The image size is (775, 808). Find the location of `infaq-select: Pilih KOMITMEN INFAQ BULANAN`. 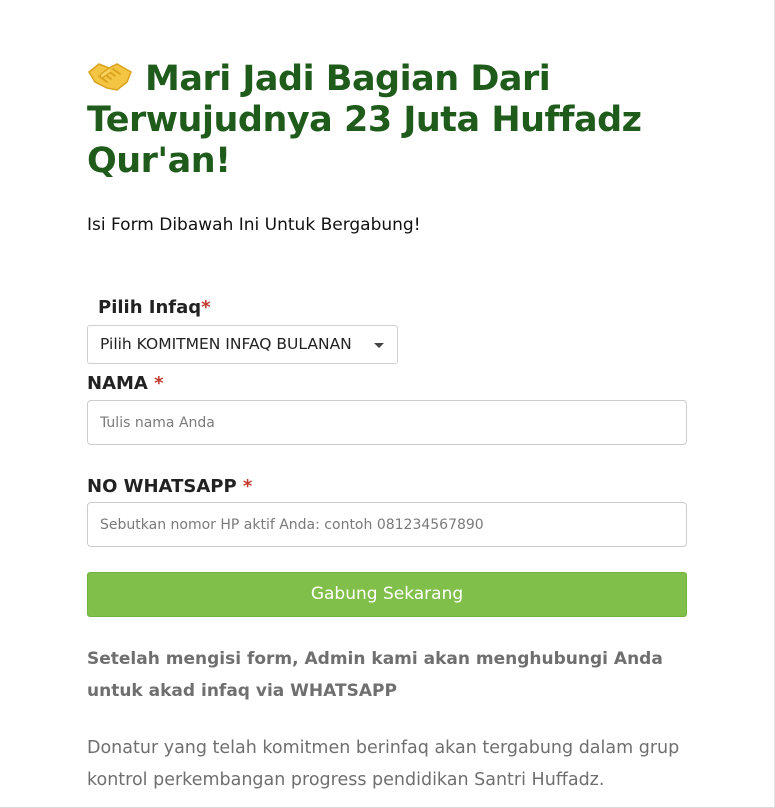

infaq-select: Pilih KOMITMEN INFAQ BULANAN is located at coordinates (242, 344).